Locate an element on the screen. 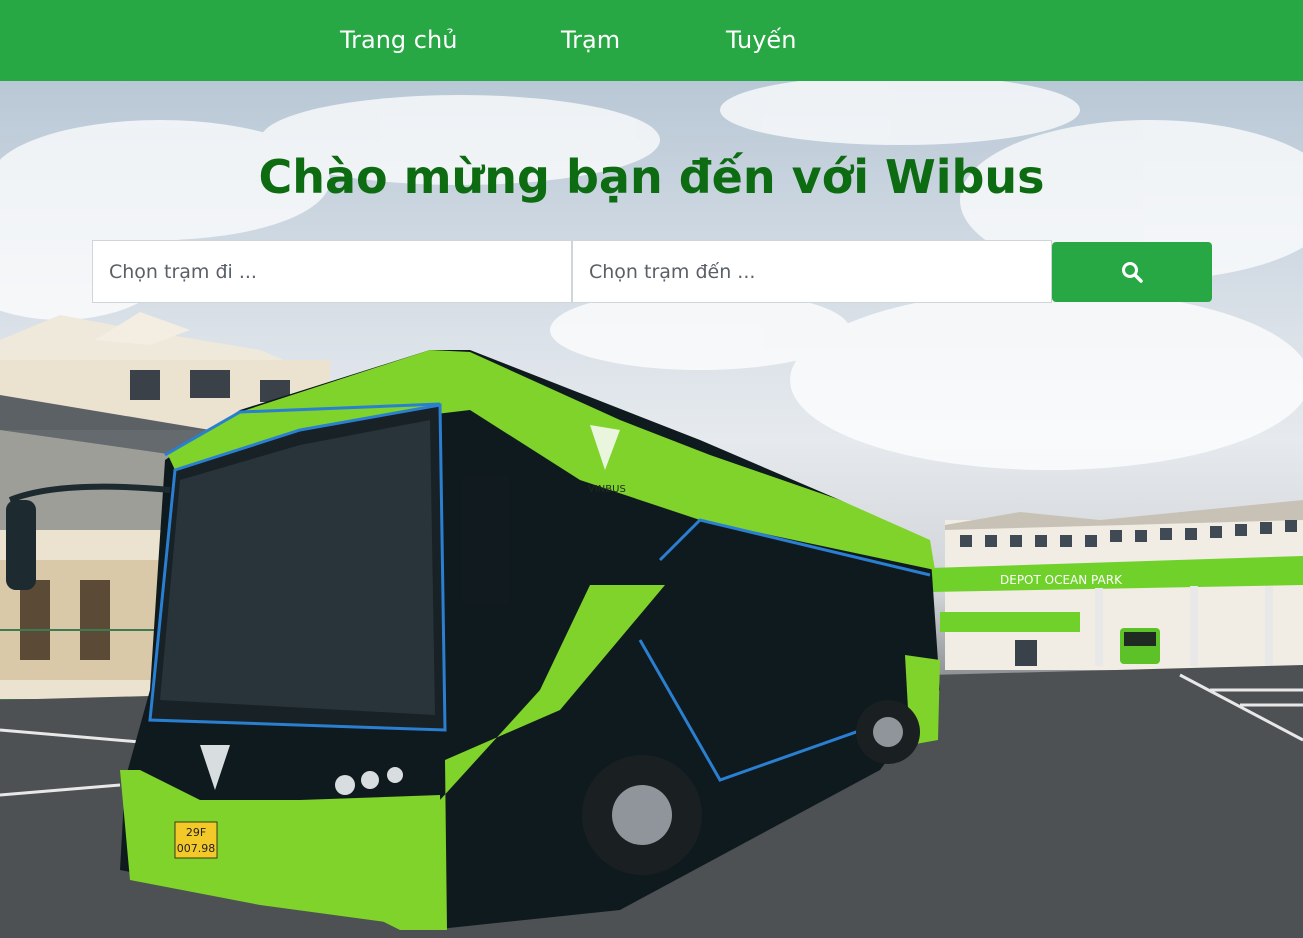 The height and width of the screenshot is (938, 1303). nav-link-home: Trang chủ is located at coordinates (398, 40).